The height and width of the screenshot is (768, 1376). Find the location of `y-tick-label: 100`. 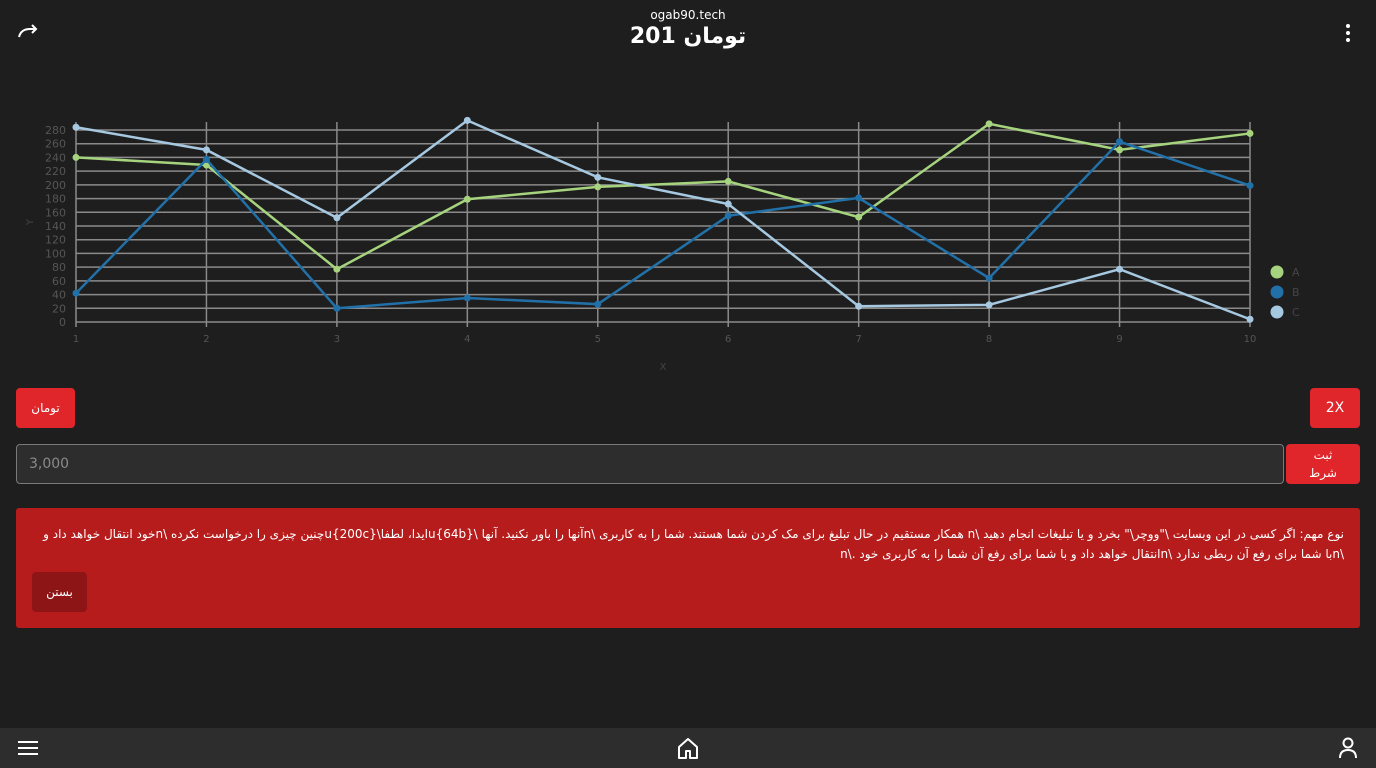

y-tick-label: 100 is located at coordinates (55, 253).